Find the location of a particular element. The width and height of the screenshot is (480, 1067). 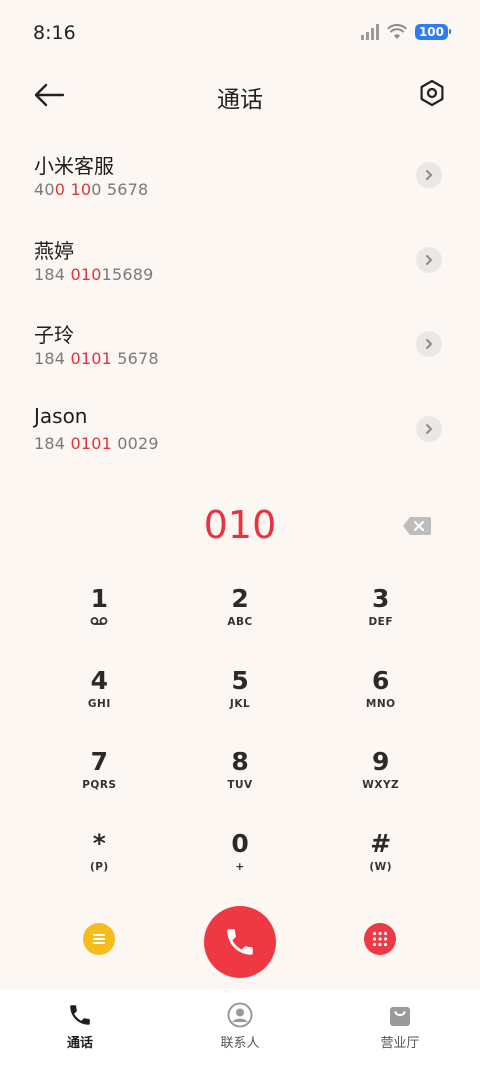

keypad-toggle-button is located at coordinates (380, 939).